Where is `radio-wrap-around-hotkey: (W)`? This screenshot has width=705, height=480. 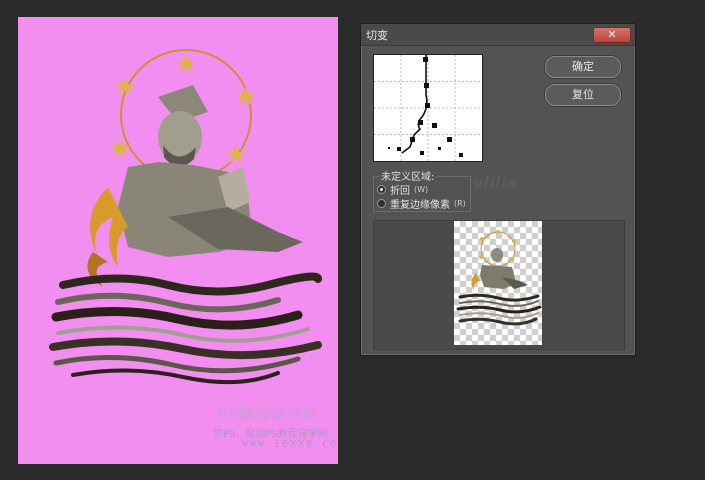 radio-wrap-around-hotkey: (W) is located at coordinates (421, 189).